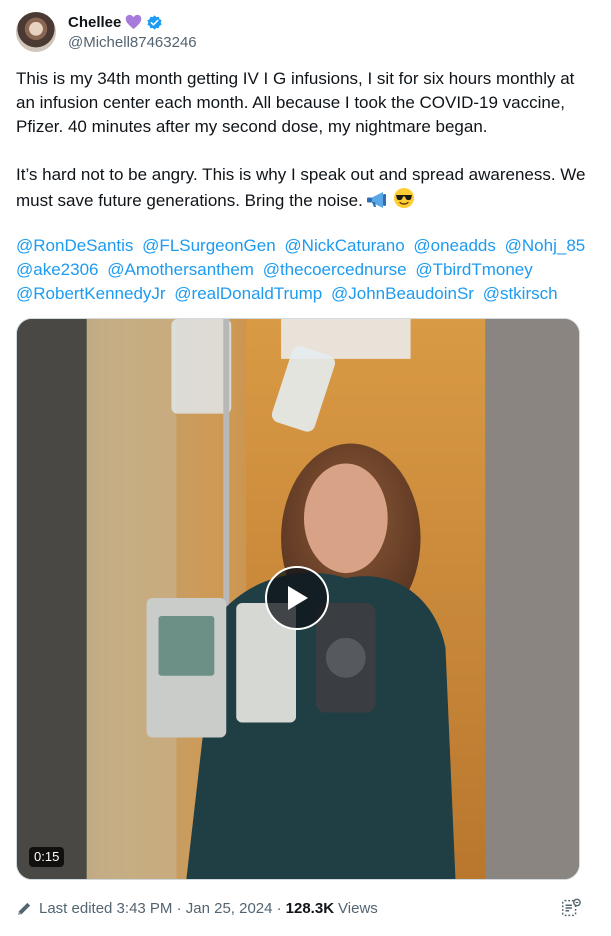 This screenshot has width=611, height=936. Describe the element at coordinates (209, 245) in the screenshot. I see `mention-link: @FLSurgeonGen` at that location.